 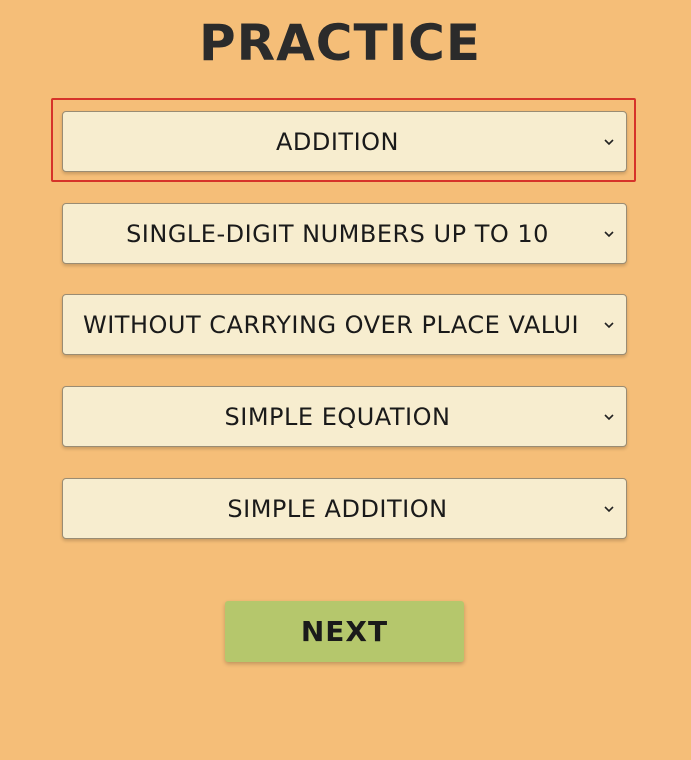 I want to click on operation-select: ADDITION, so click(x=344, y=141).